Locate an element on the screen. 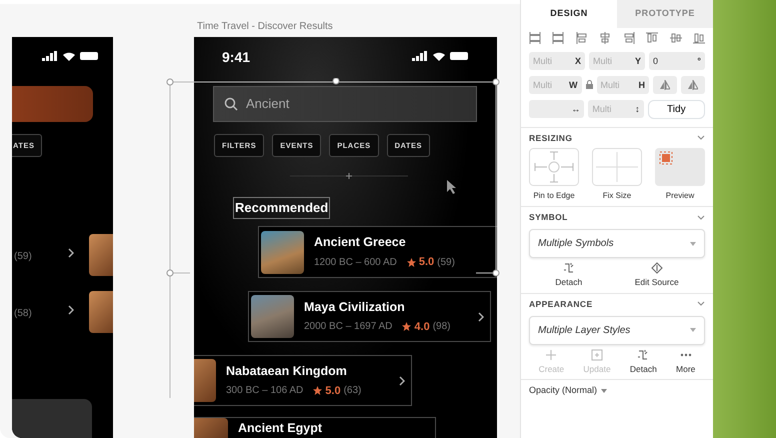 The width and height of the screenshot is (776, 438). result-card: Ancient Greece 1200 BC – 600 AD 5.0 (59) is located at coordinates (377, 252).